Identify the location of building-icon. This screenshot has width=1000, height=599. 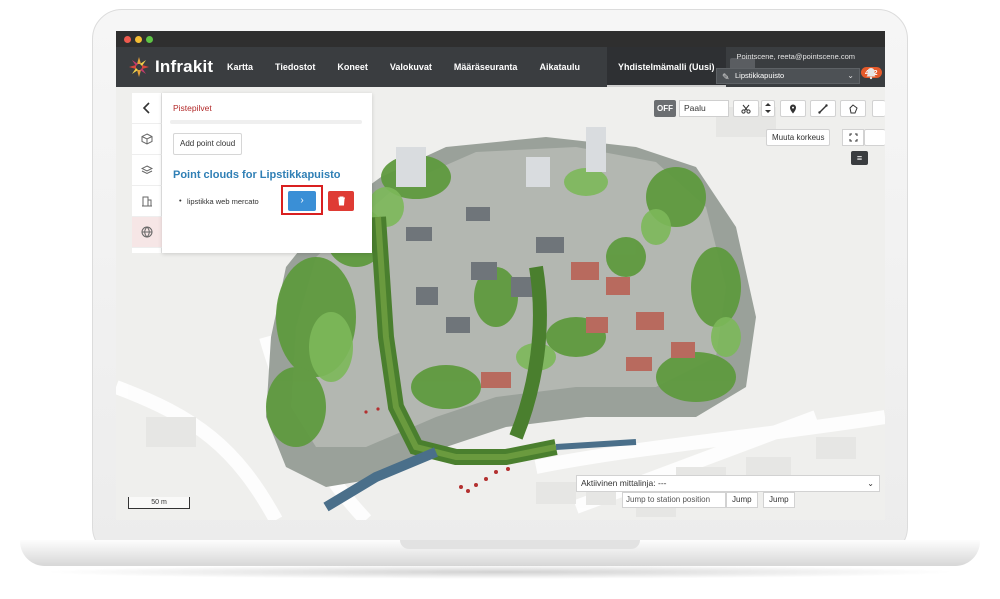
(147, 201).